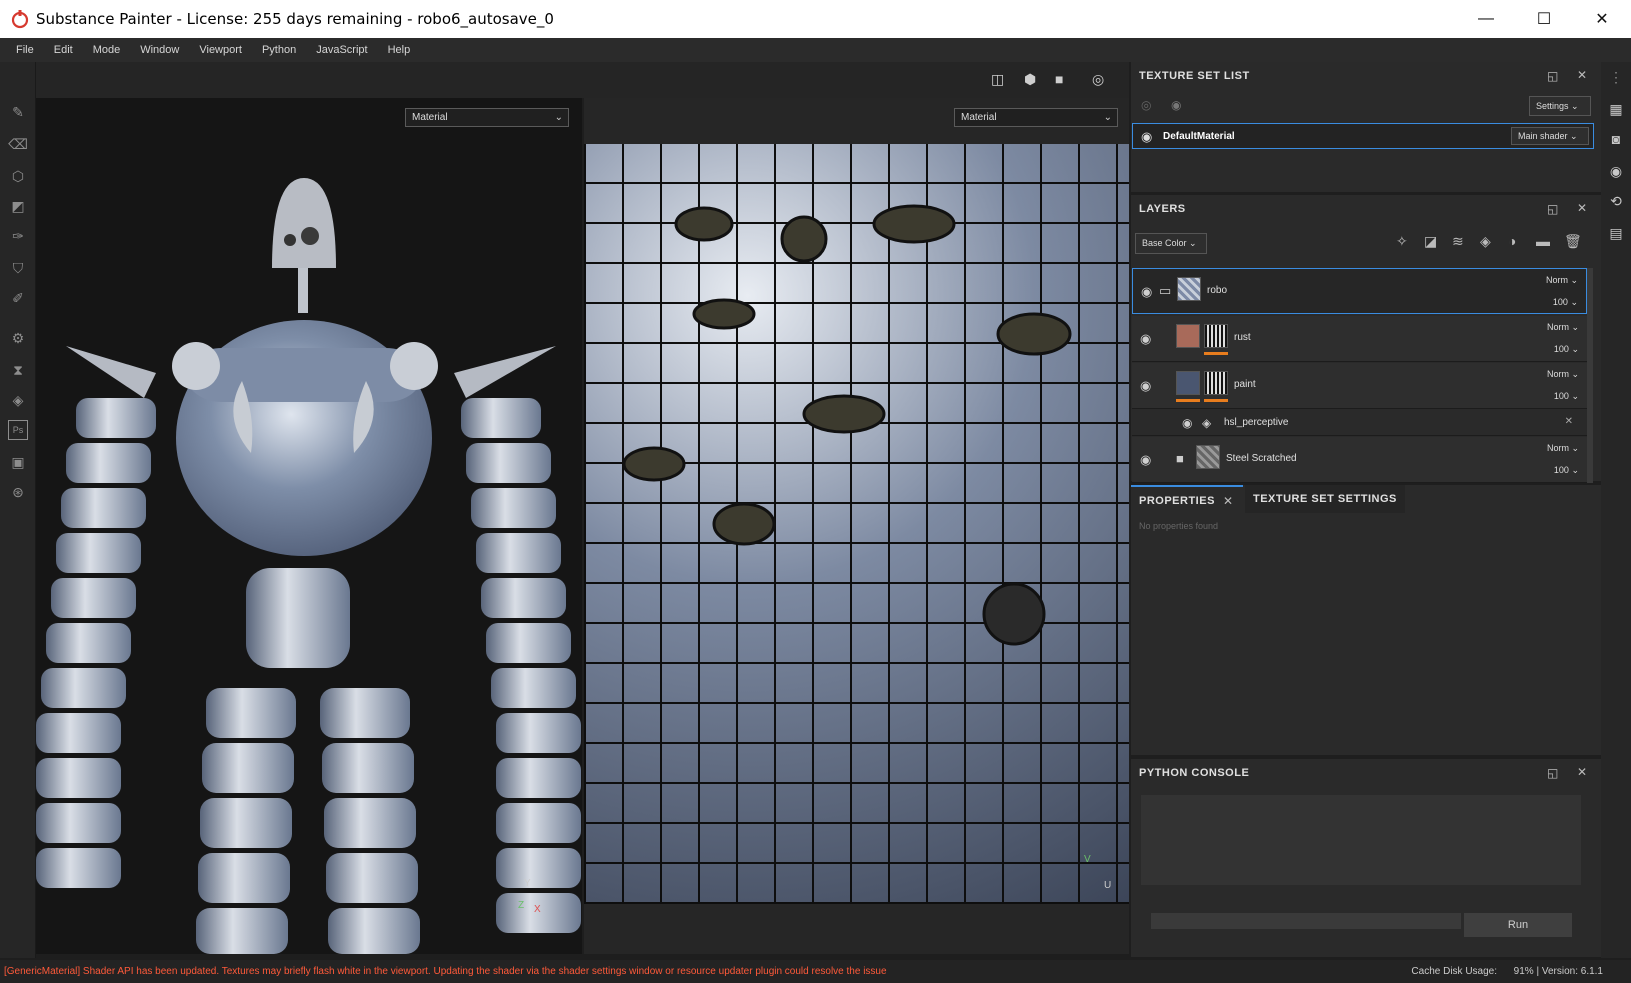  What do you see at coordinates (18, 462) in the screenshot?
I see `export-icon: ▣` at bounding box center [18, 462].